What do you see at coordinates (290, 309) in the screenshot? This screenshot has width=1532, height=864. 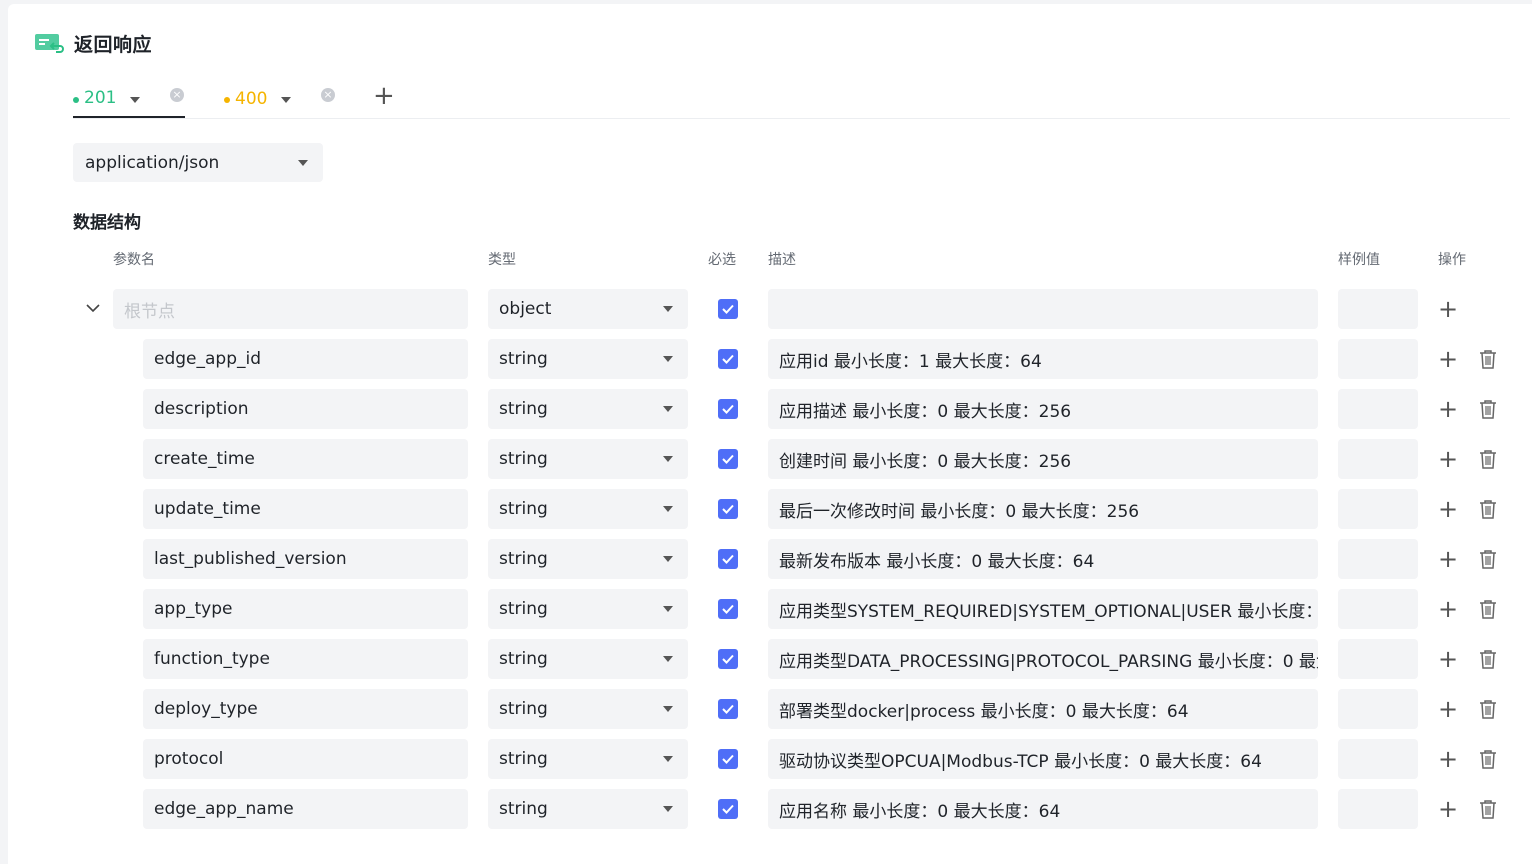 I see `root-name-input: 根节点` at bounding box center [290, 309].